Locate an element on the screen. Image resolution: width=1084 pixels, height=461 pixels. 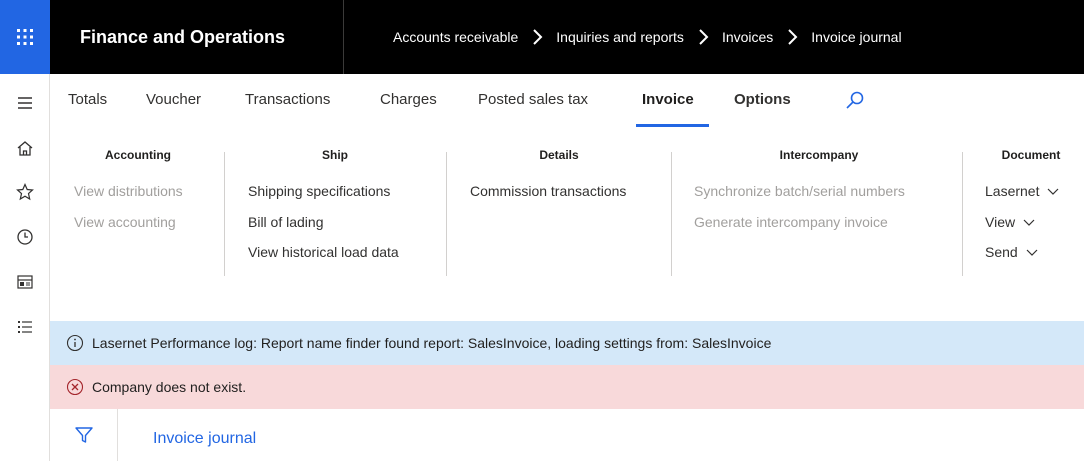
view-distributions-button: View distributions is located at coordinates (128, 191).